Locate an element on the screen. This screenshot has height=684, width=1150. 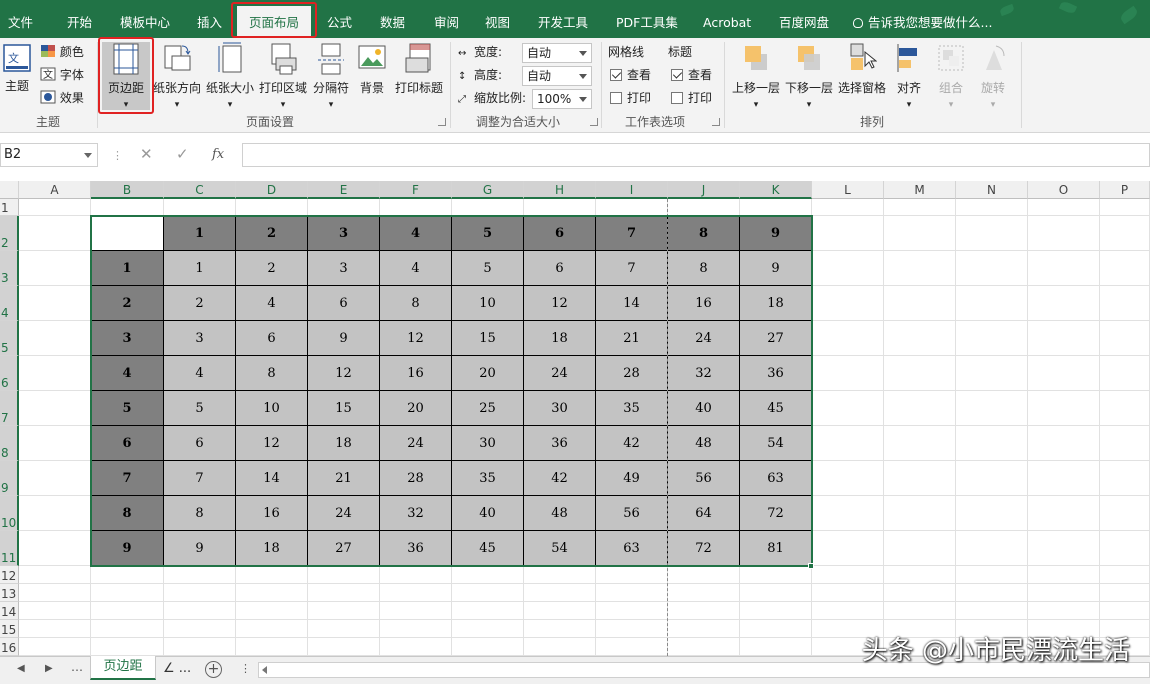
column-header-k: K is located at coordinates (776, 190).